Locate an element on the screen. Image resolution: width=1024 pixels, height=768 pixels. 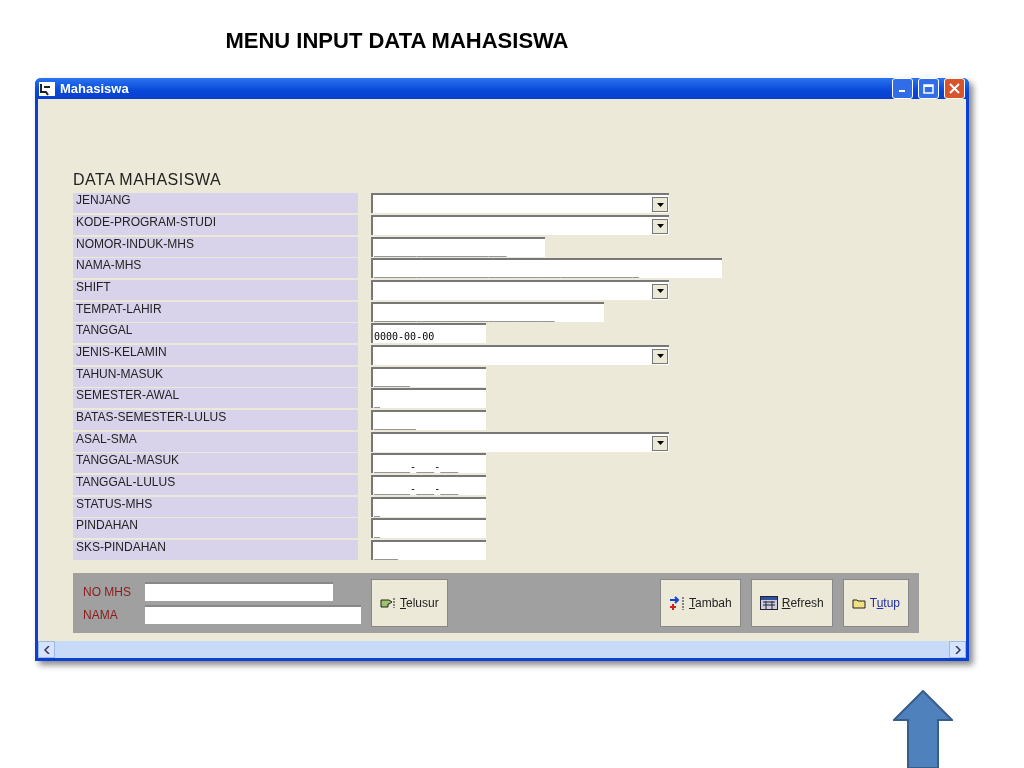
app-icon is located at coordinates (47, 88).